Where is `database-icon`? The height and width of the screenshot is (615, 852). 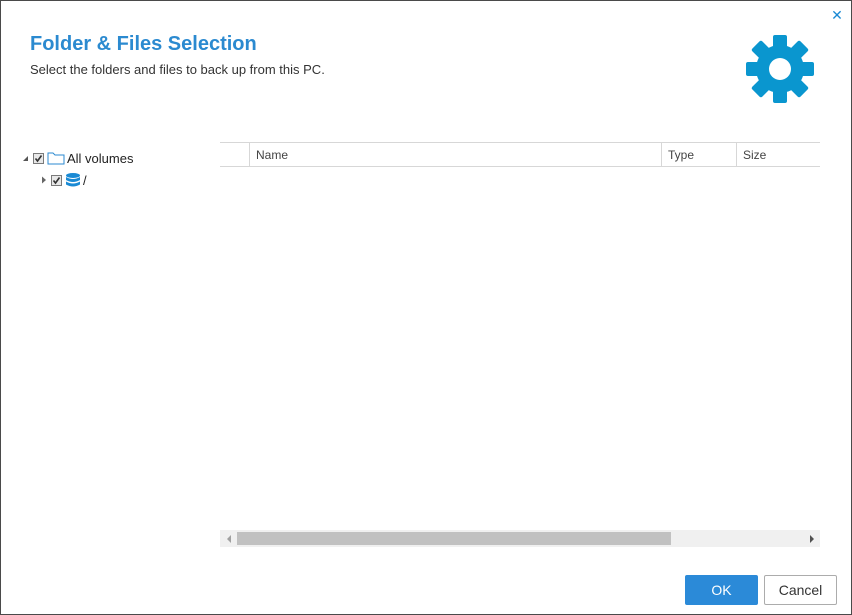 database-icon is located at coordinates (73, 180).